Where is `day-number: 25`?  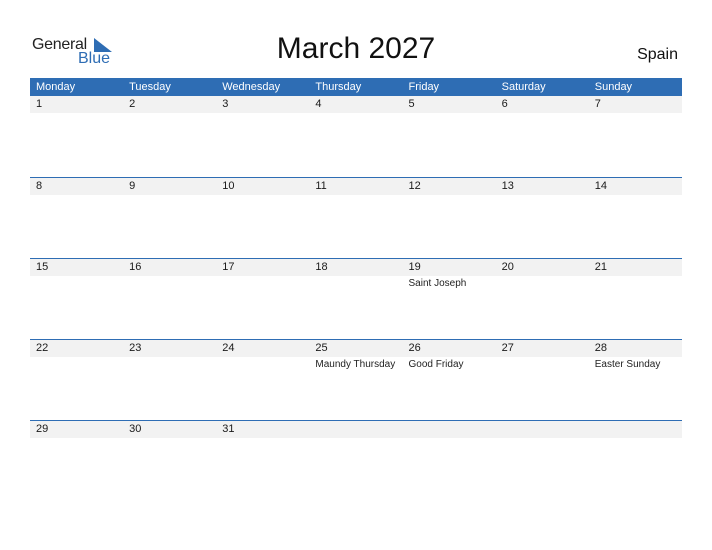
day-number: 25 is located at coordinates (321, 348).